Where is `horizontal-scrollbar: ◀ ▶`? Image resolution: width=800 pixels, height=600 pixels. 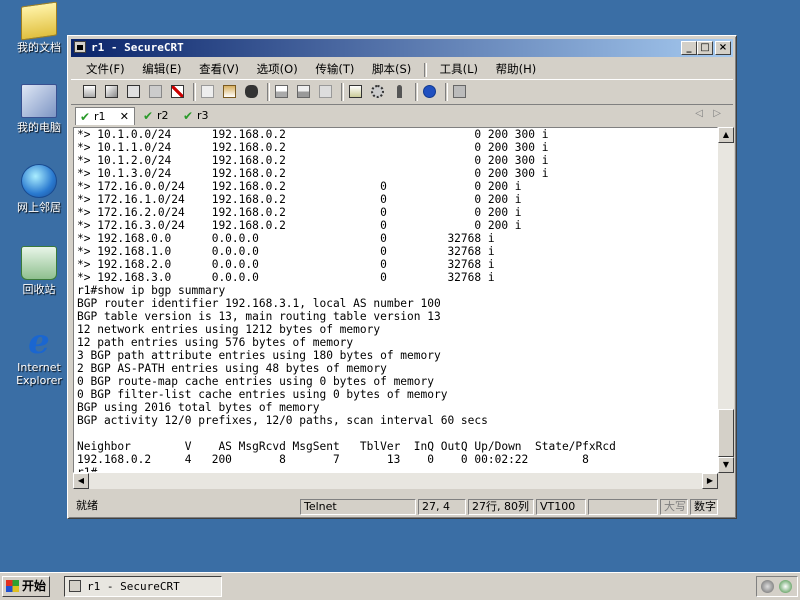 horizontal-scrollbar: ◀ ▶ is located at coordinates (395, 481).